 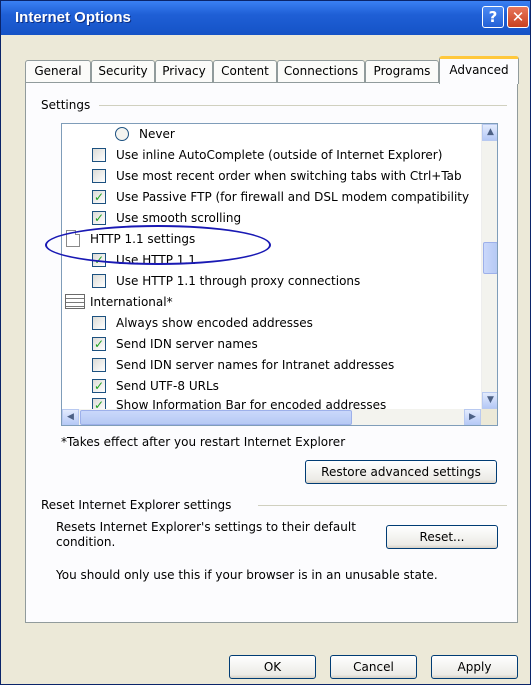 I want to click on scroll-up-button: ▲, so click(x=489, y=132).